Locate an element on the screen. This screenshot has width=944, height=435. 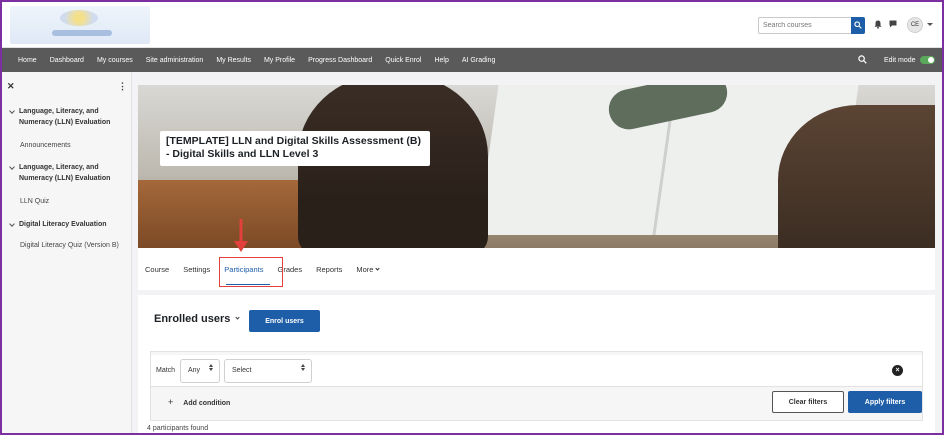
participants-count: 4 participants found is located at coordinates (178, 428).